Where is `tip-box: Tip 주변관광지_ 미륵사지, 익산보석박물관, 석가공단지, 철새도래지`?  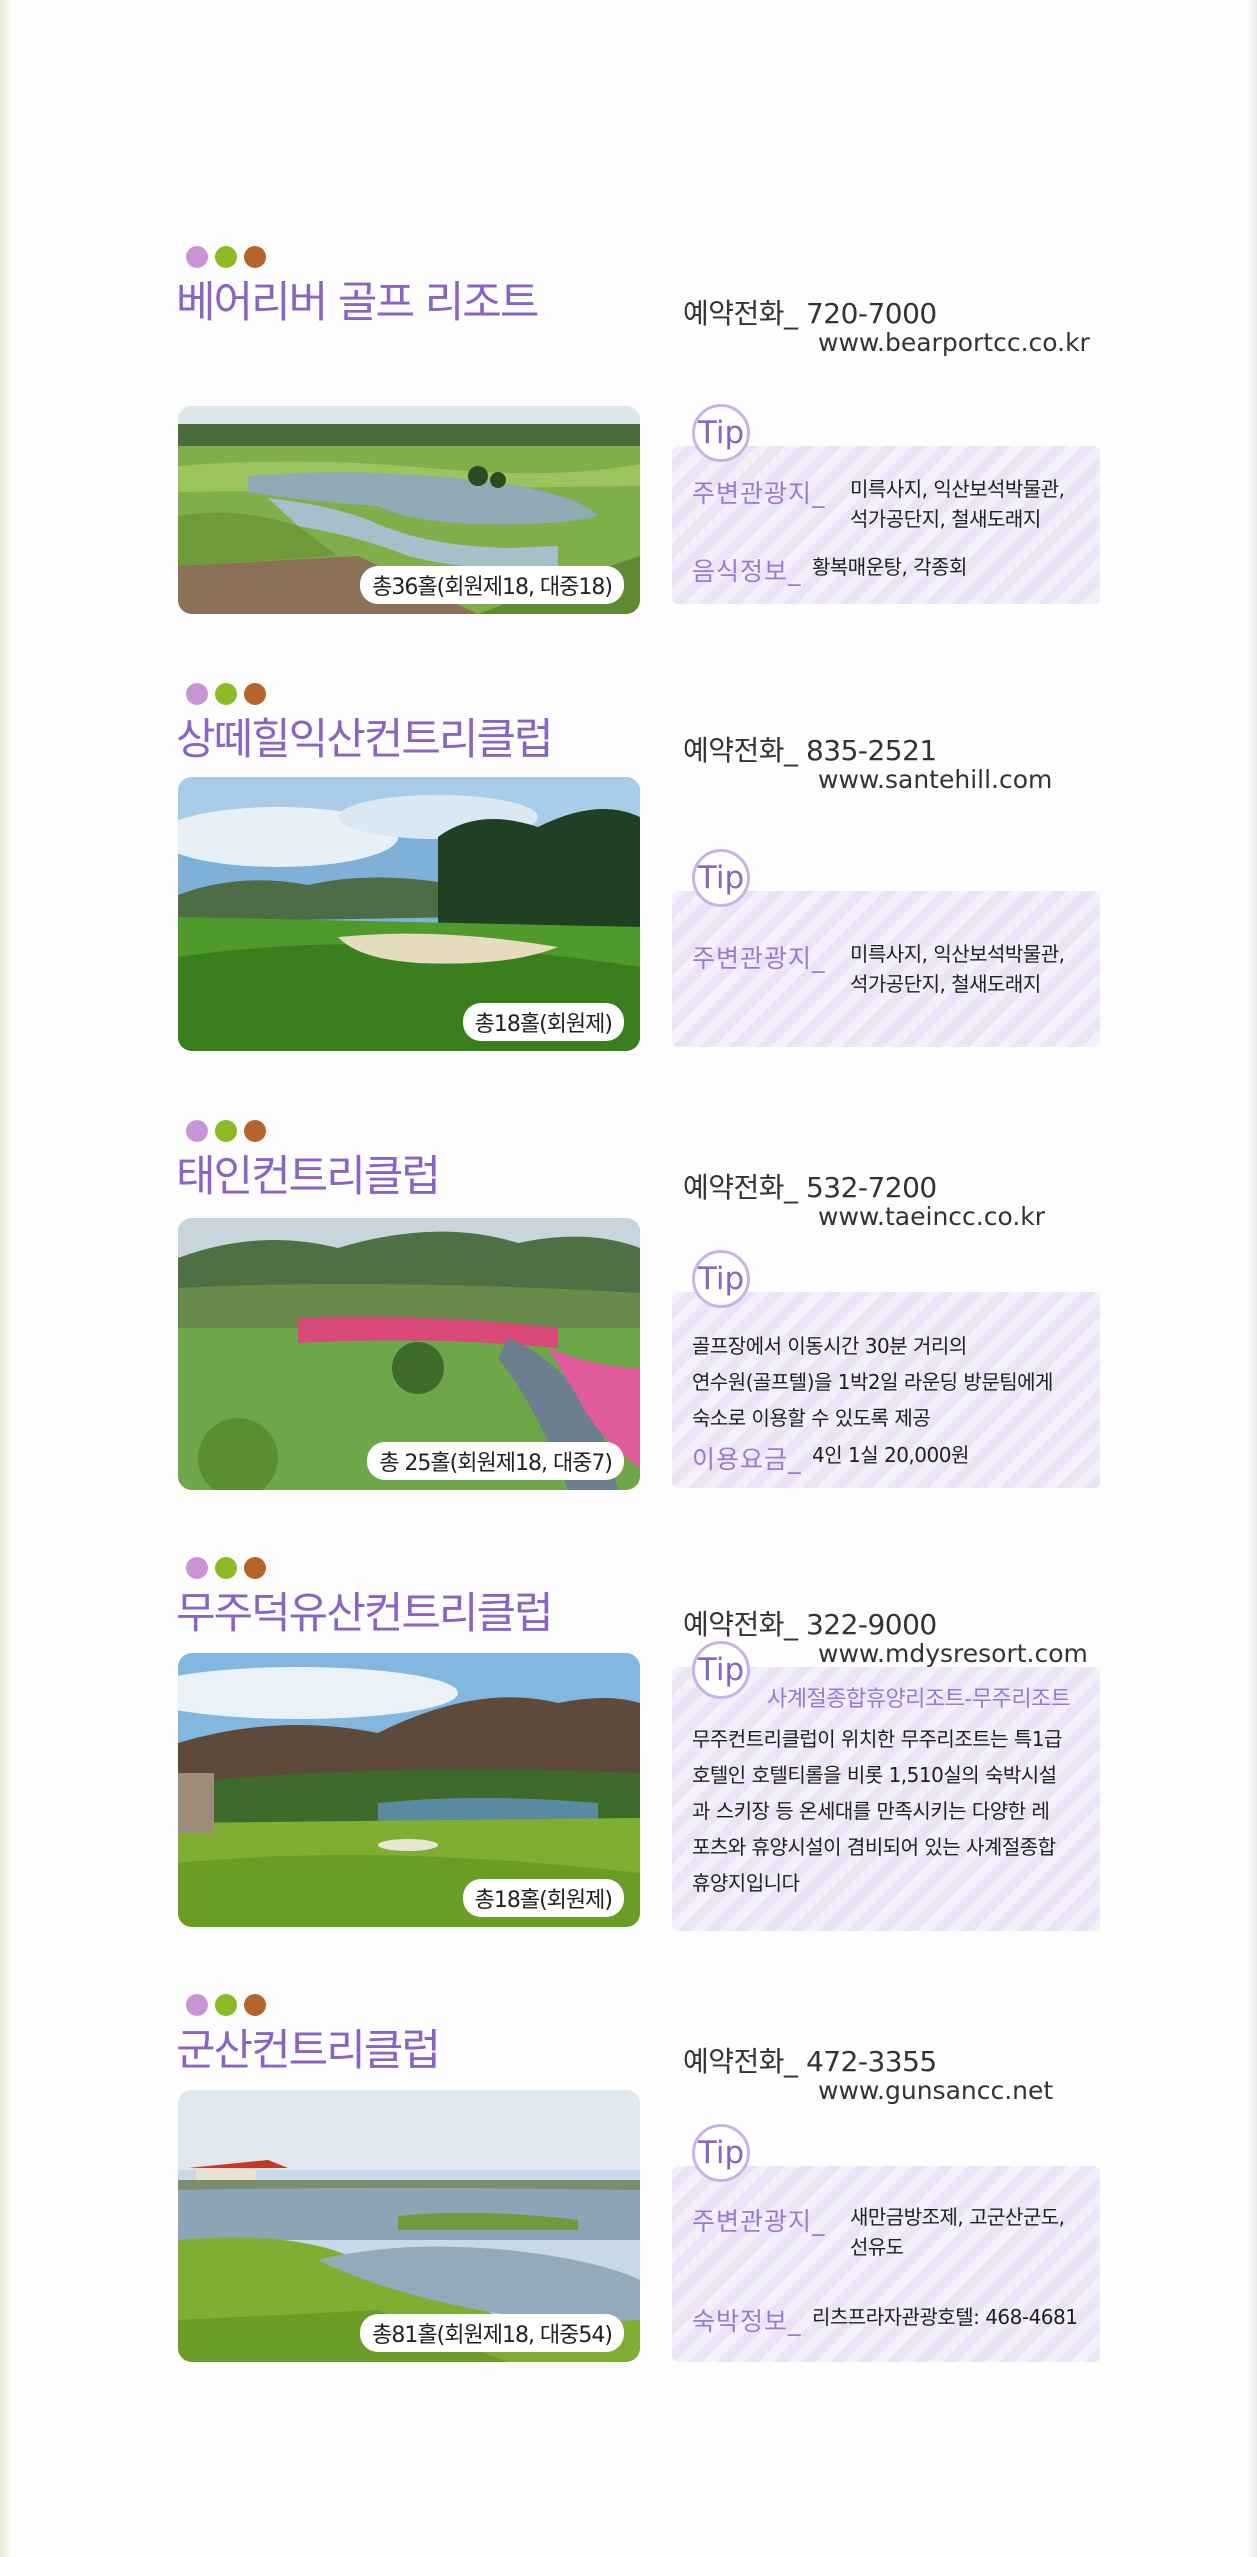 tip-box: Tip 주변관광지_ 미륵사지, 익산보석박물관, 석가공단지, 철새도래지 is located at coordinates (886, 948).